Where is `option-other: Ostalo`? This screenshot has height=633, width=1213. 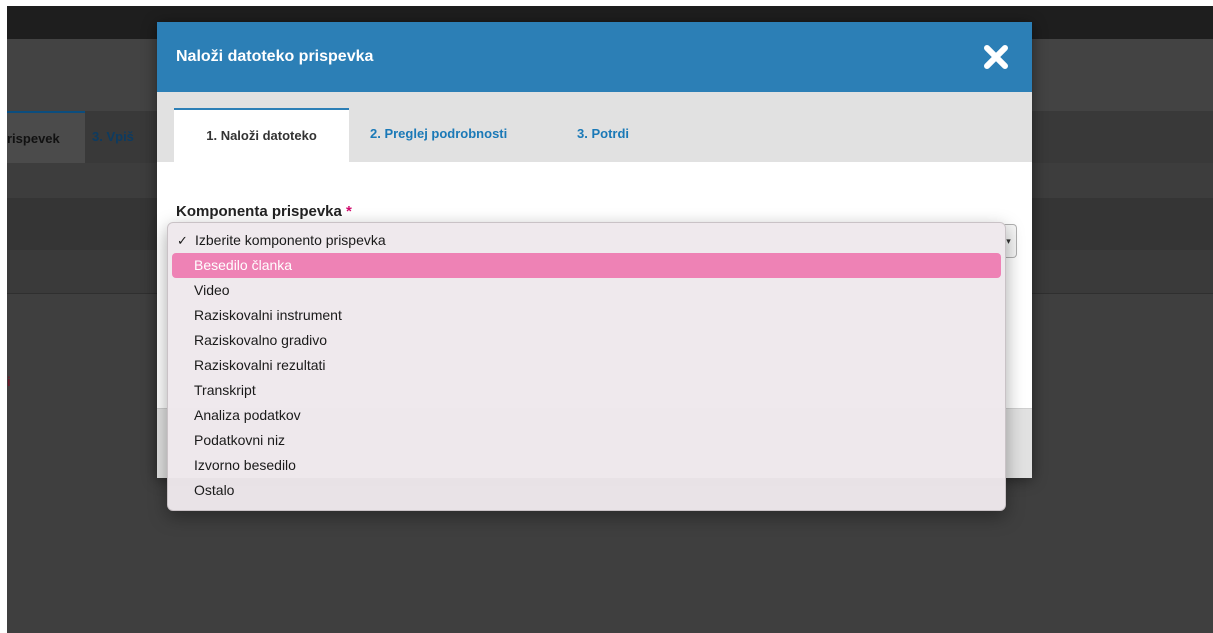 option-other: Ostalo is located at coordinates (586, 490).